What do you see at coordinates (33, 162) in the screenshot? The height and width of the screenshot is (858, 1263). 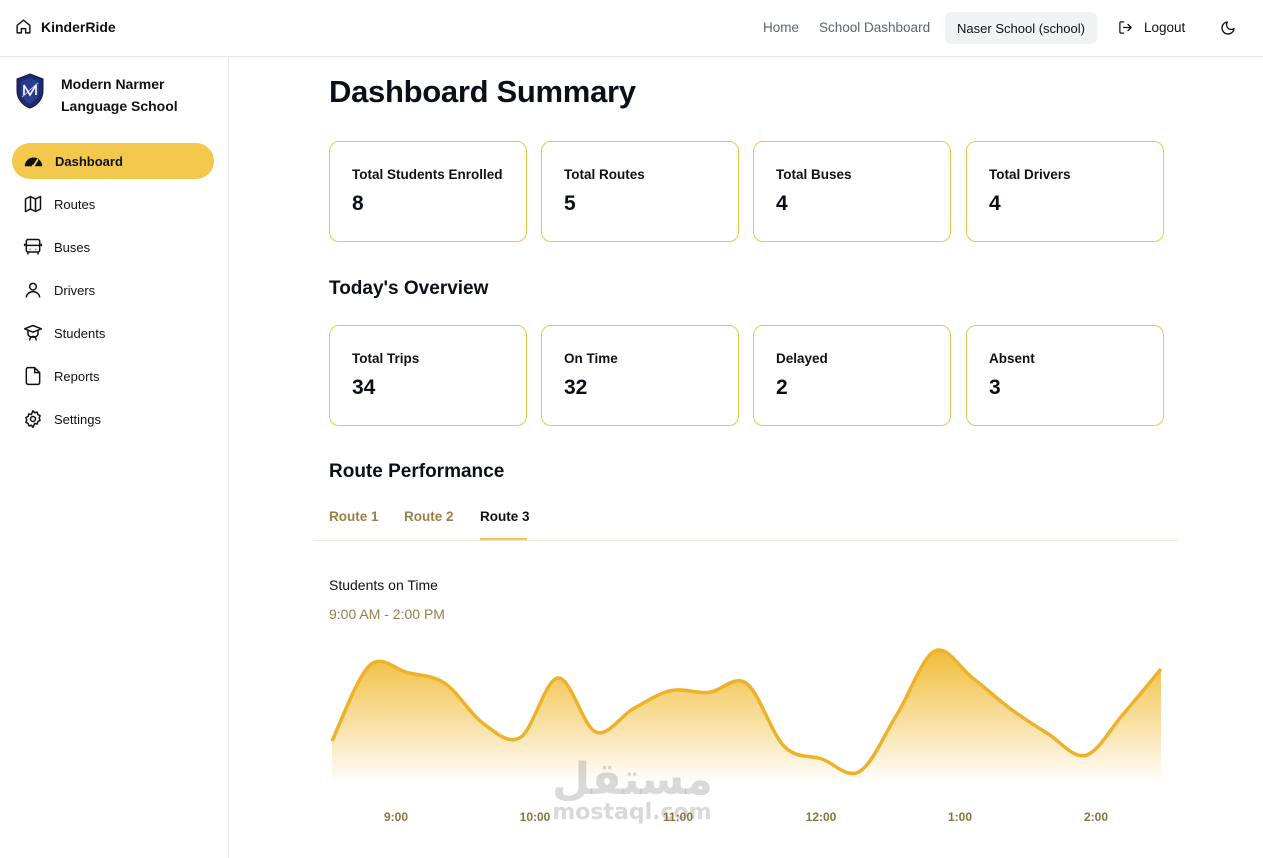 I see `gauge-icon` at bounding box center [33, 162].